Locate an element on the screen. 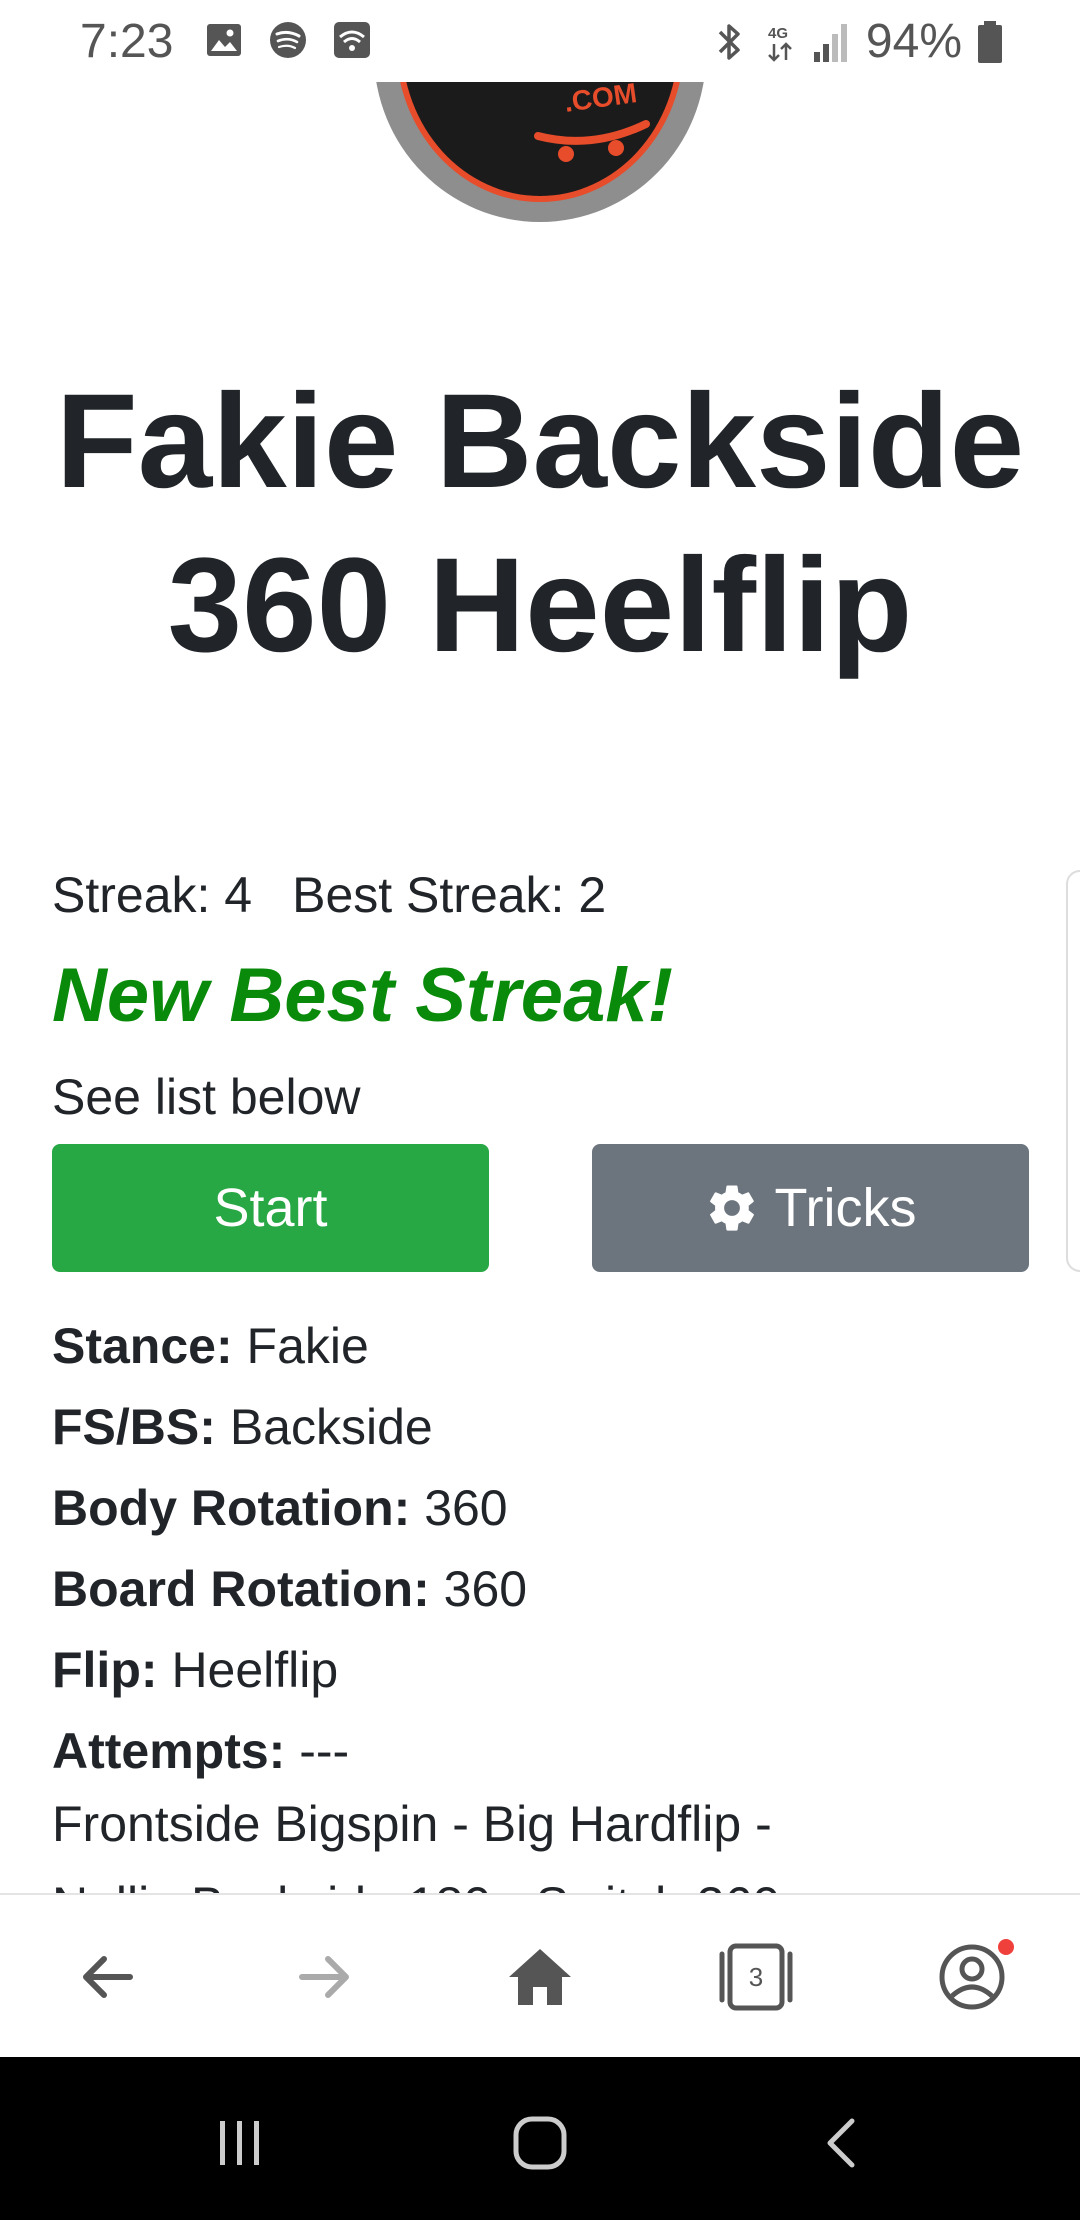  account-icon is located at coordinates (972, 1977).